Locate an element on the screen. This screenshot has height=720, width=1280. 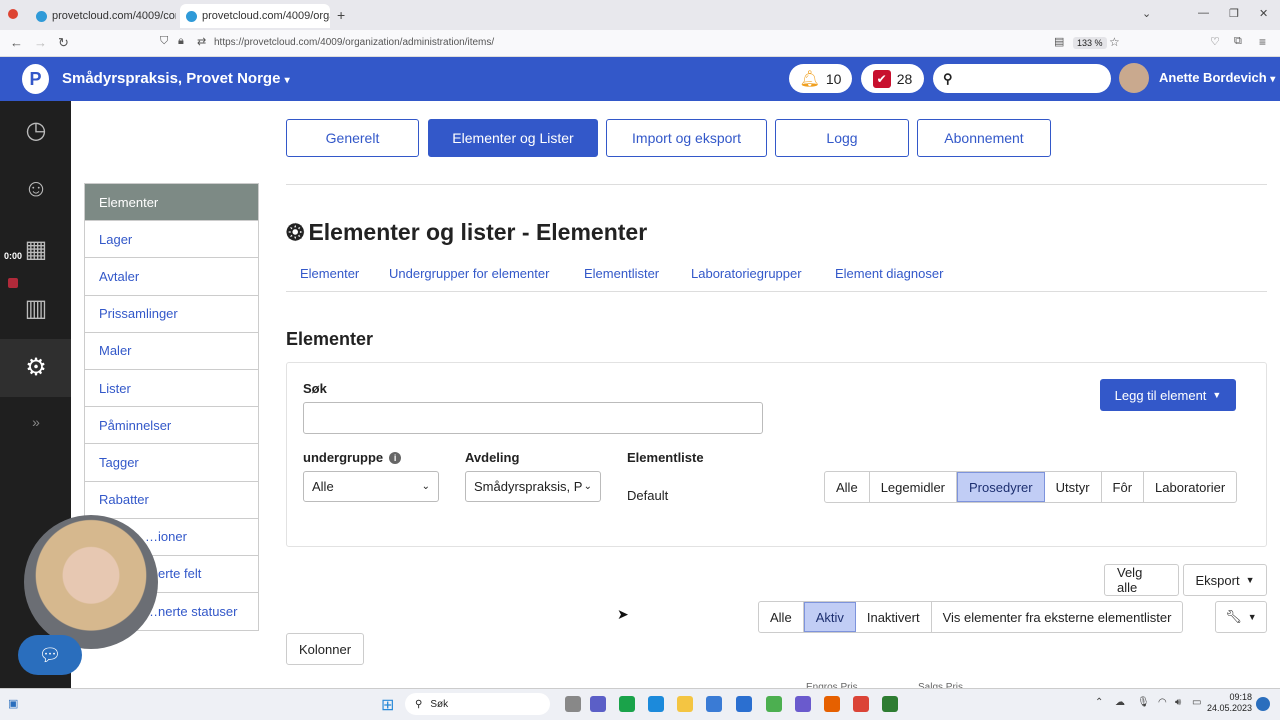
chat-button: 💬︎ is located at coordinates (50, 655).